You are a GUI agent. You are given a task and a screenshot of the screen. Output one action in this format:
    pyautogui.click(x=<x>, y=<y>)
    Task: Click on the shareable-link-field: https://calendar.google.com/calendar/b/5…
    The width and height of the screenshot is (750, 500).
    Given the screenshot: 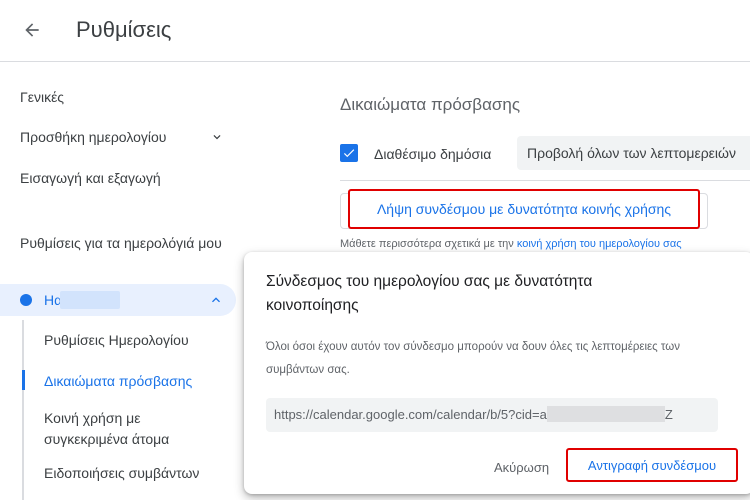 What is the action you would take?
    pyautogui.click(x=492, y=415)
    